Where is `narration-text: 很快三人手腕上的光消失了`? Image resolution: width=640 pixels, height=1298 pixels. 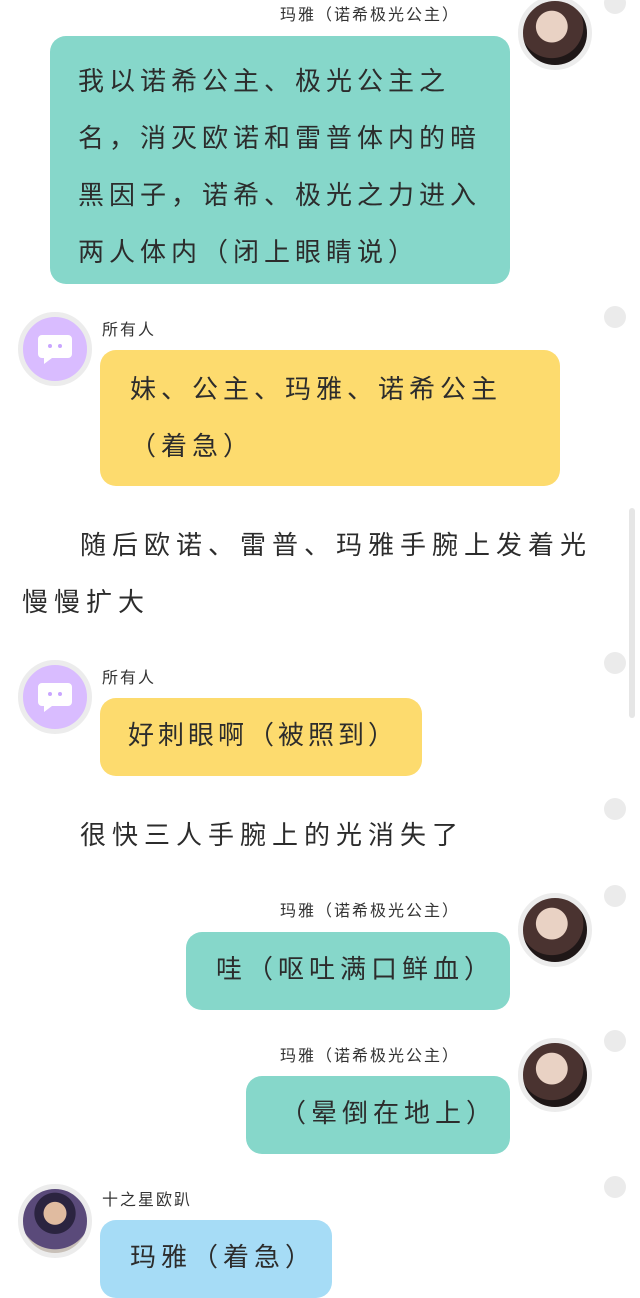
narration-text: 很快三人手腕上的光消失了 is located at coordinates (272, 836).